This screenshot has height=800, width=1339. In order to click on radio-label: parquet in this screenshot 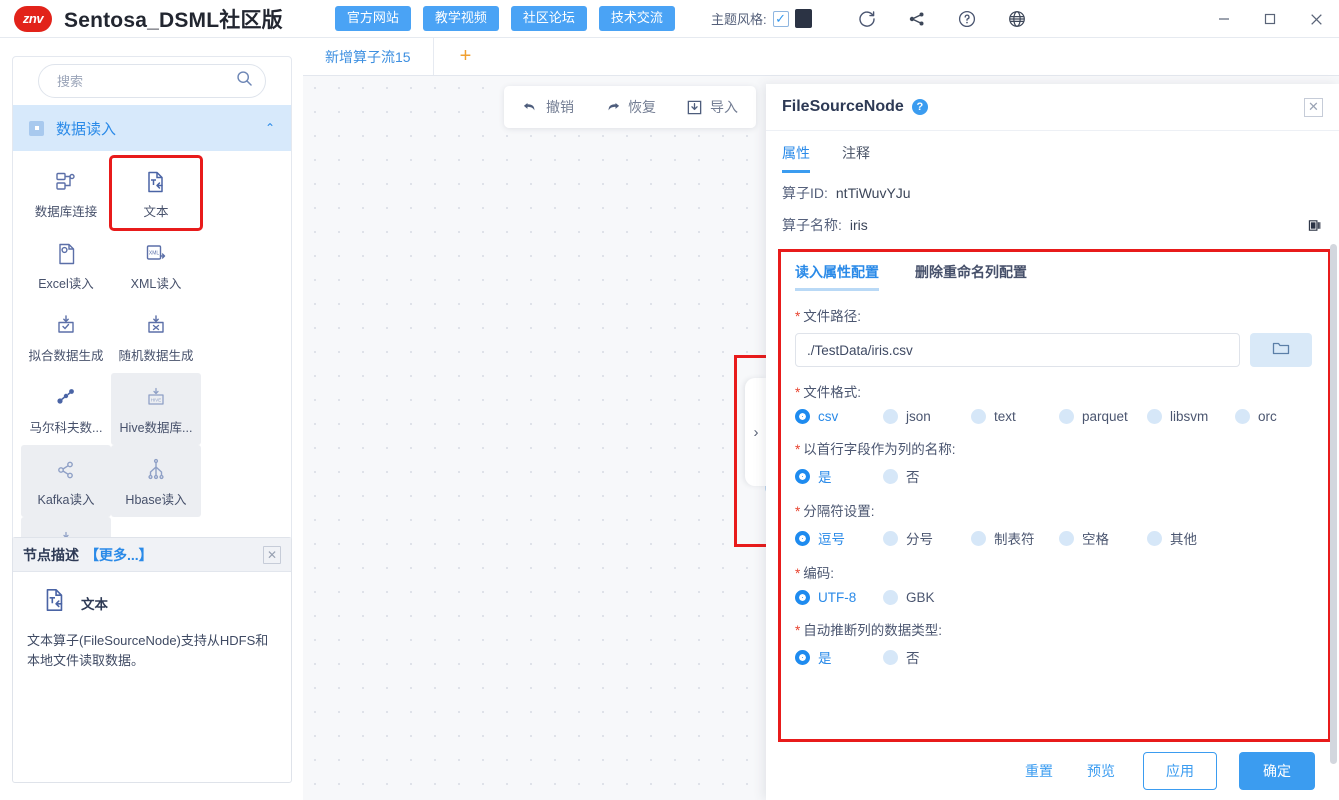, I will do `click(1105, 416)`.